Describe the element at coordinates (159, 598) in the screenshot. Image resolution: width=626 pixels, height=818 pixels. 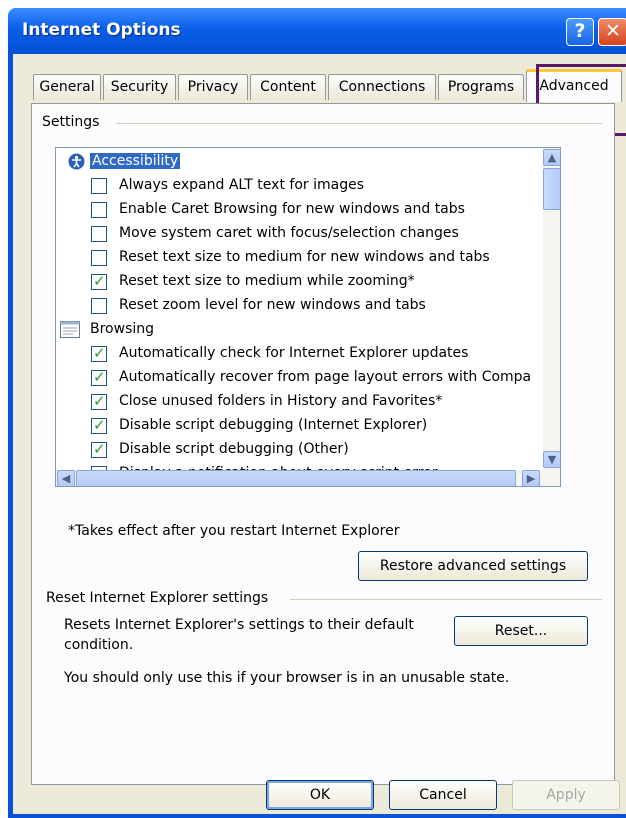
I see `reset-group-label: Reset Internet Explorer settings` at that location.